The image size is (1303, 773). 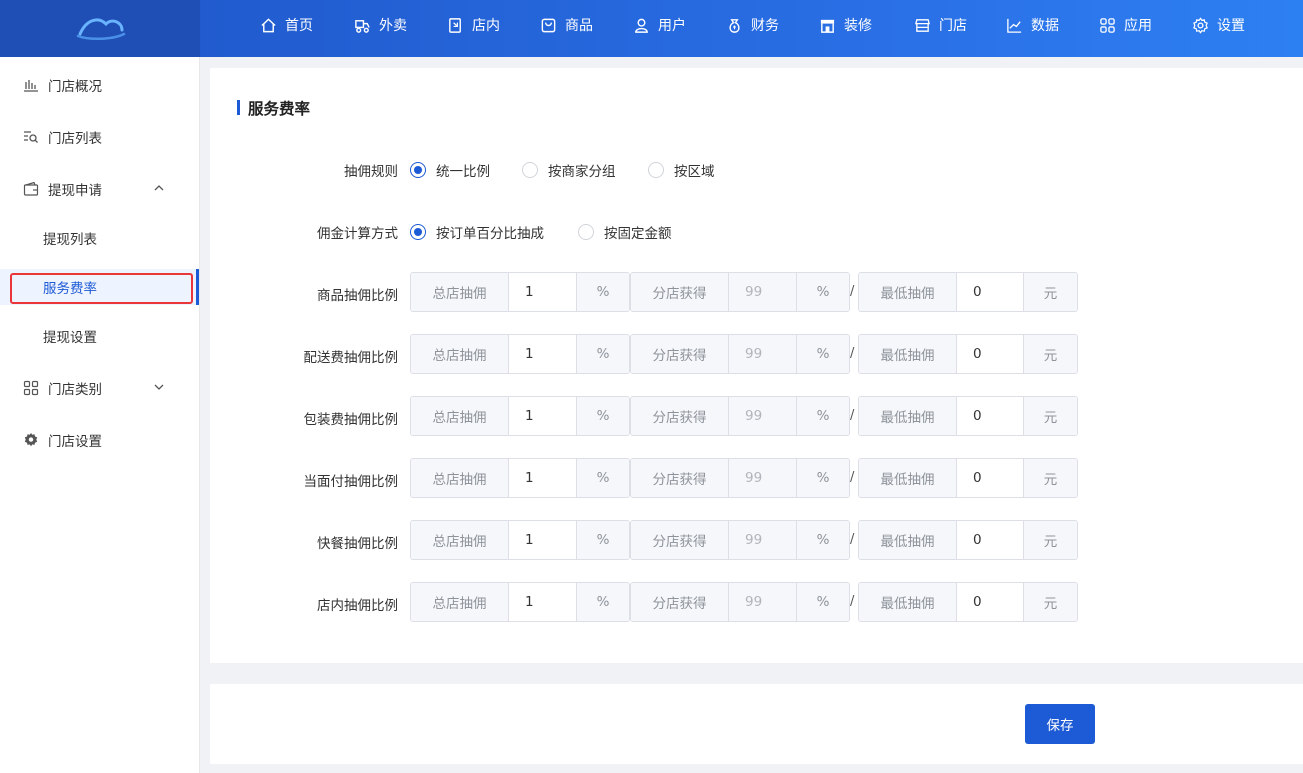 I want to click on rate-row-label: 配送费抽佣比例, so click(x=351, y=358).